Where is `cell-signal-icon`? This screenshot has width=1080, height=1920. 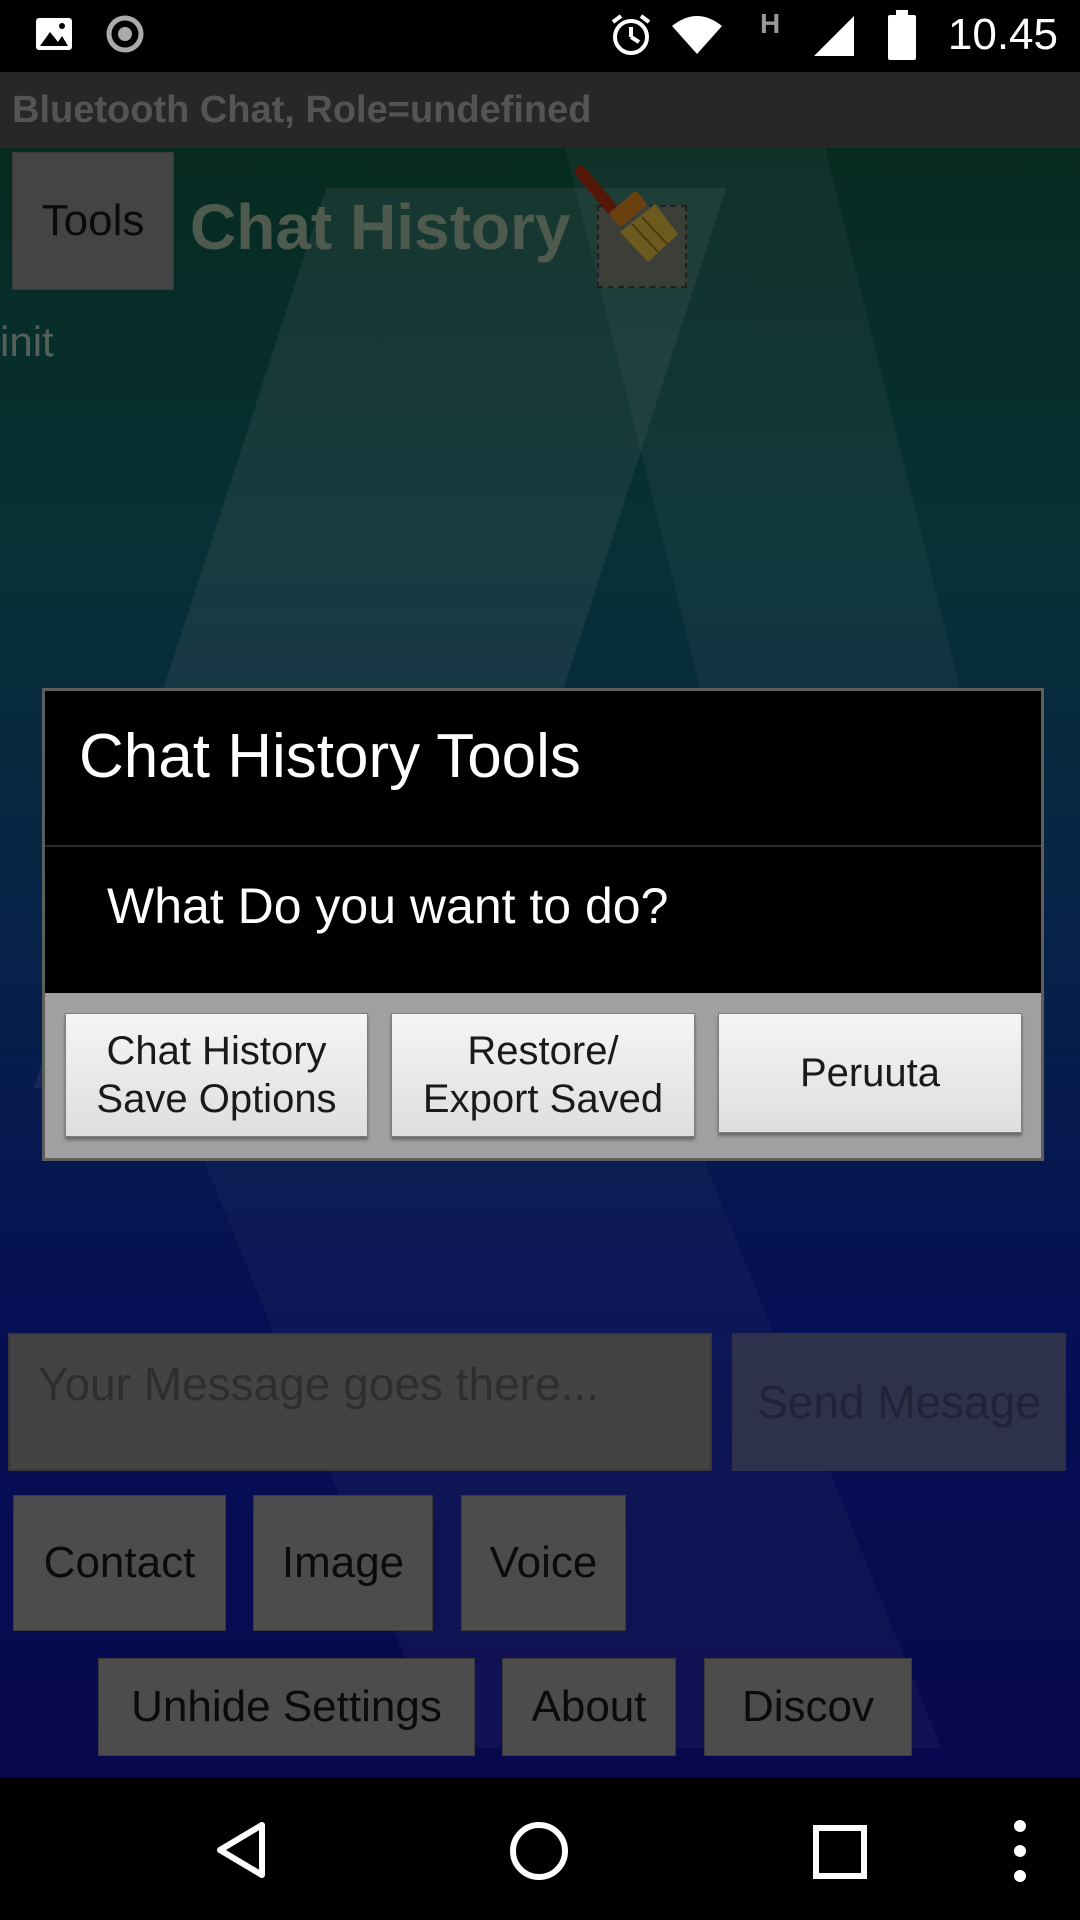
cell-signal-icon is located at coordinates (834, 38).